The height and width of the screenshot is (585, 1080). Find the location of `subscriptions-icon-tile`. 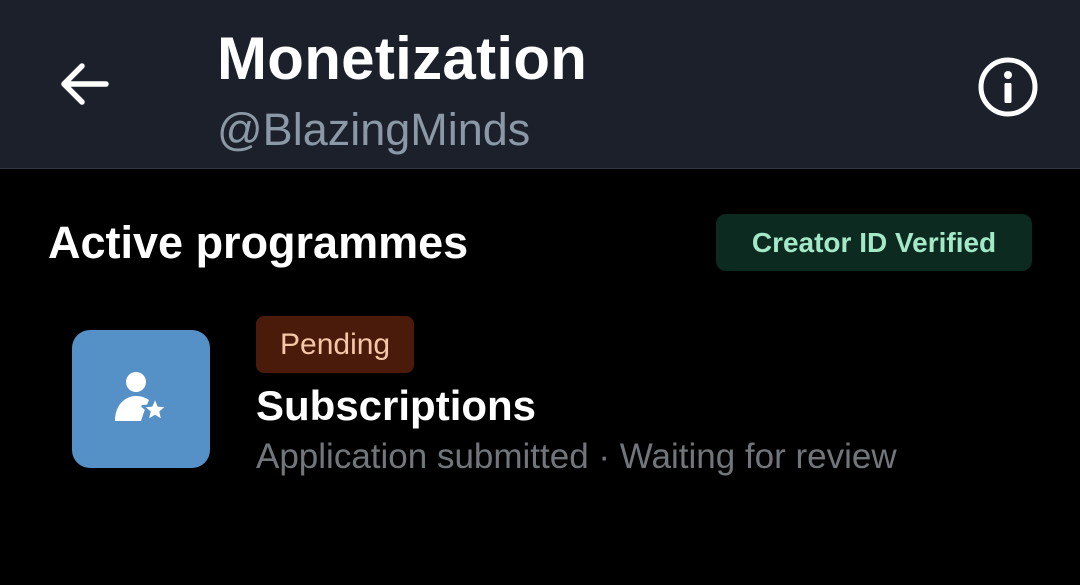

subscriptions-icon-tile is located at coordinates (141, 399).